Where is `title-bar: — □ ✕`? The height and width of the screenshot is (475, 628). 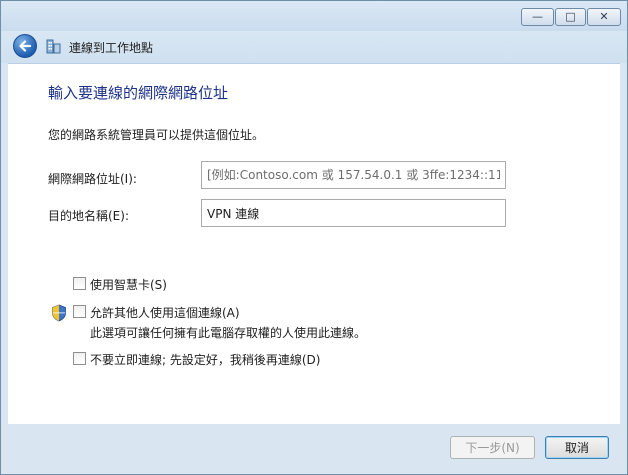 title-bar: — □ ✕ is located at coordinates (314, 16).